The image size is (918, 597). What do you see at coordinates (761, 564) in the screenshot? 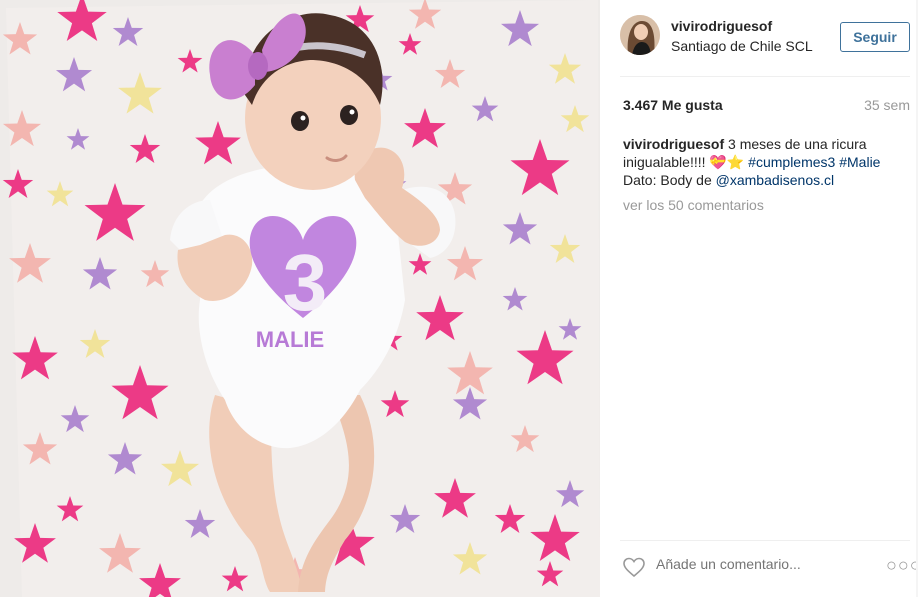
I see `comment-input` at bounding box center [761, 564].